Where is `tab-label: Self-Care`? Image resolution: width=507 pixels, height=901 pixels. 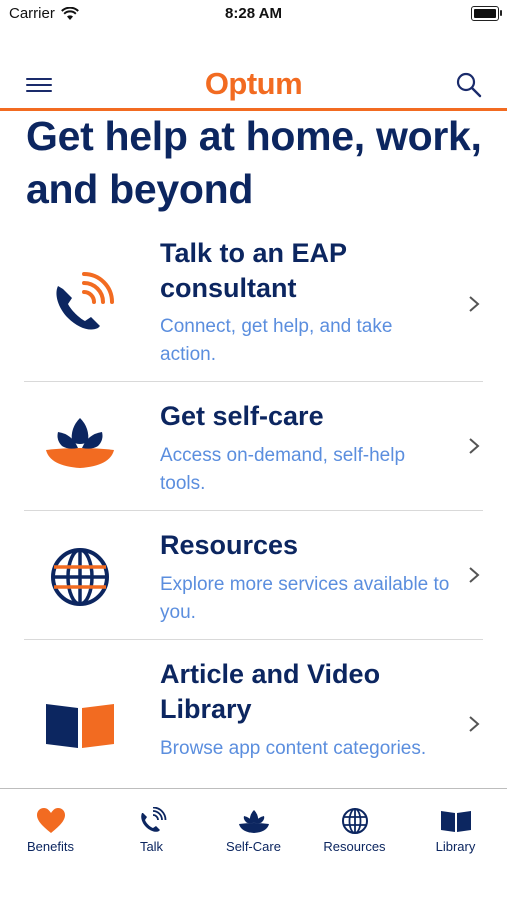 tab-label: Self-Care is located at coordinates (253, 846).